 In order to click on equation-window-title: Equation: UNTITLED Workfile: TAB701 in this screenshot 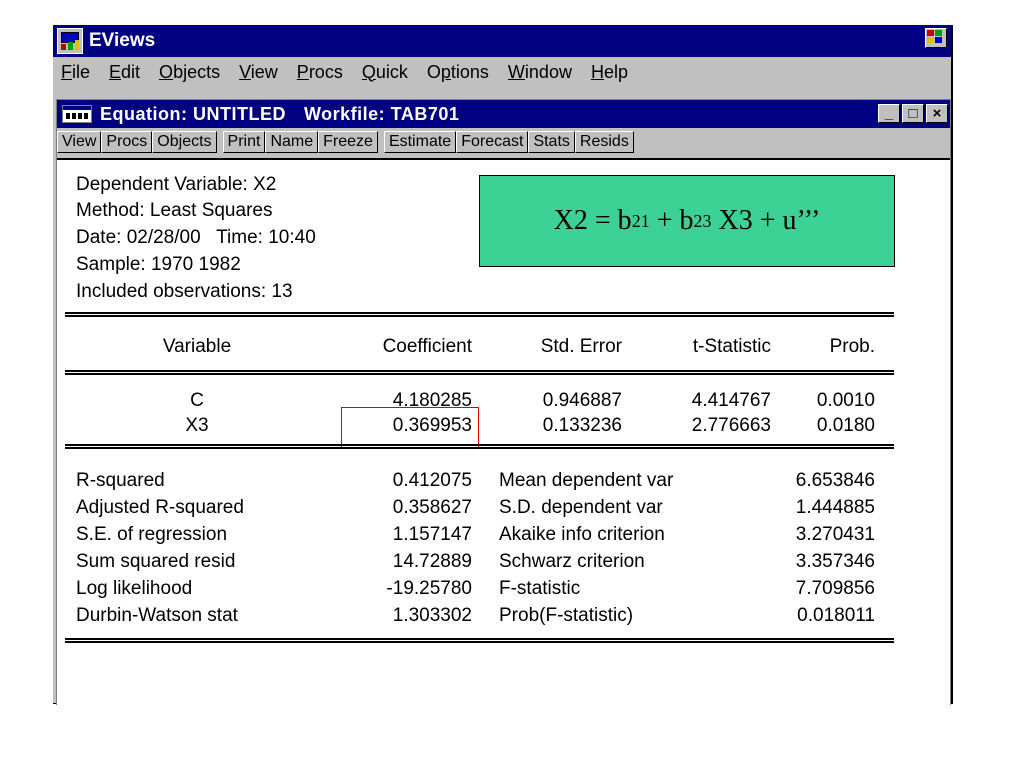, I will do `click(280, 113)`.